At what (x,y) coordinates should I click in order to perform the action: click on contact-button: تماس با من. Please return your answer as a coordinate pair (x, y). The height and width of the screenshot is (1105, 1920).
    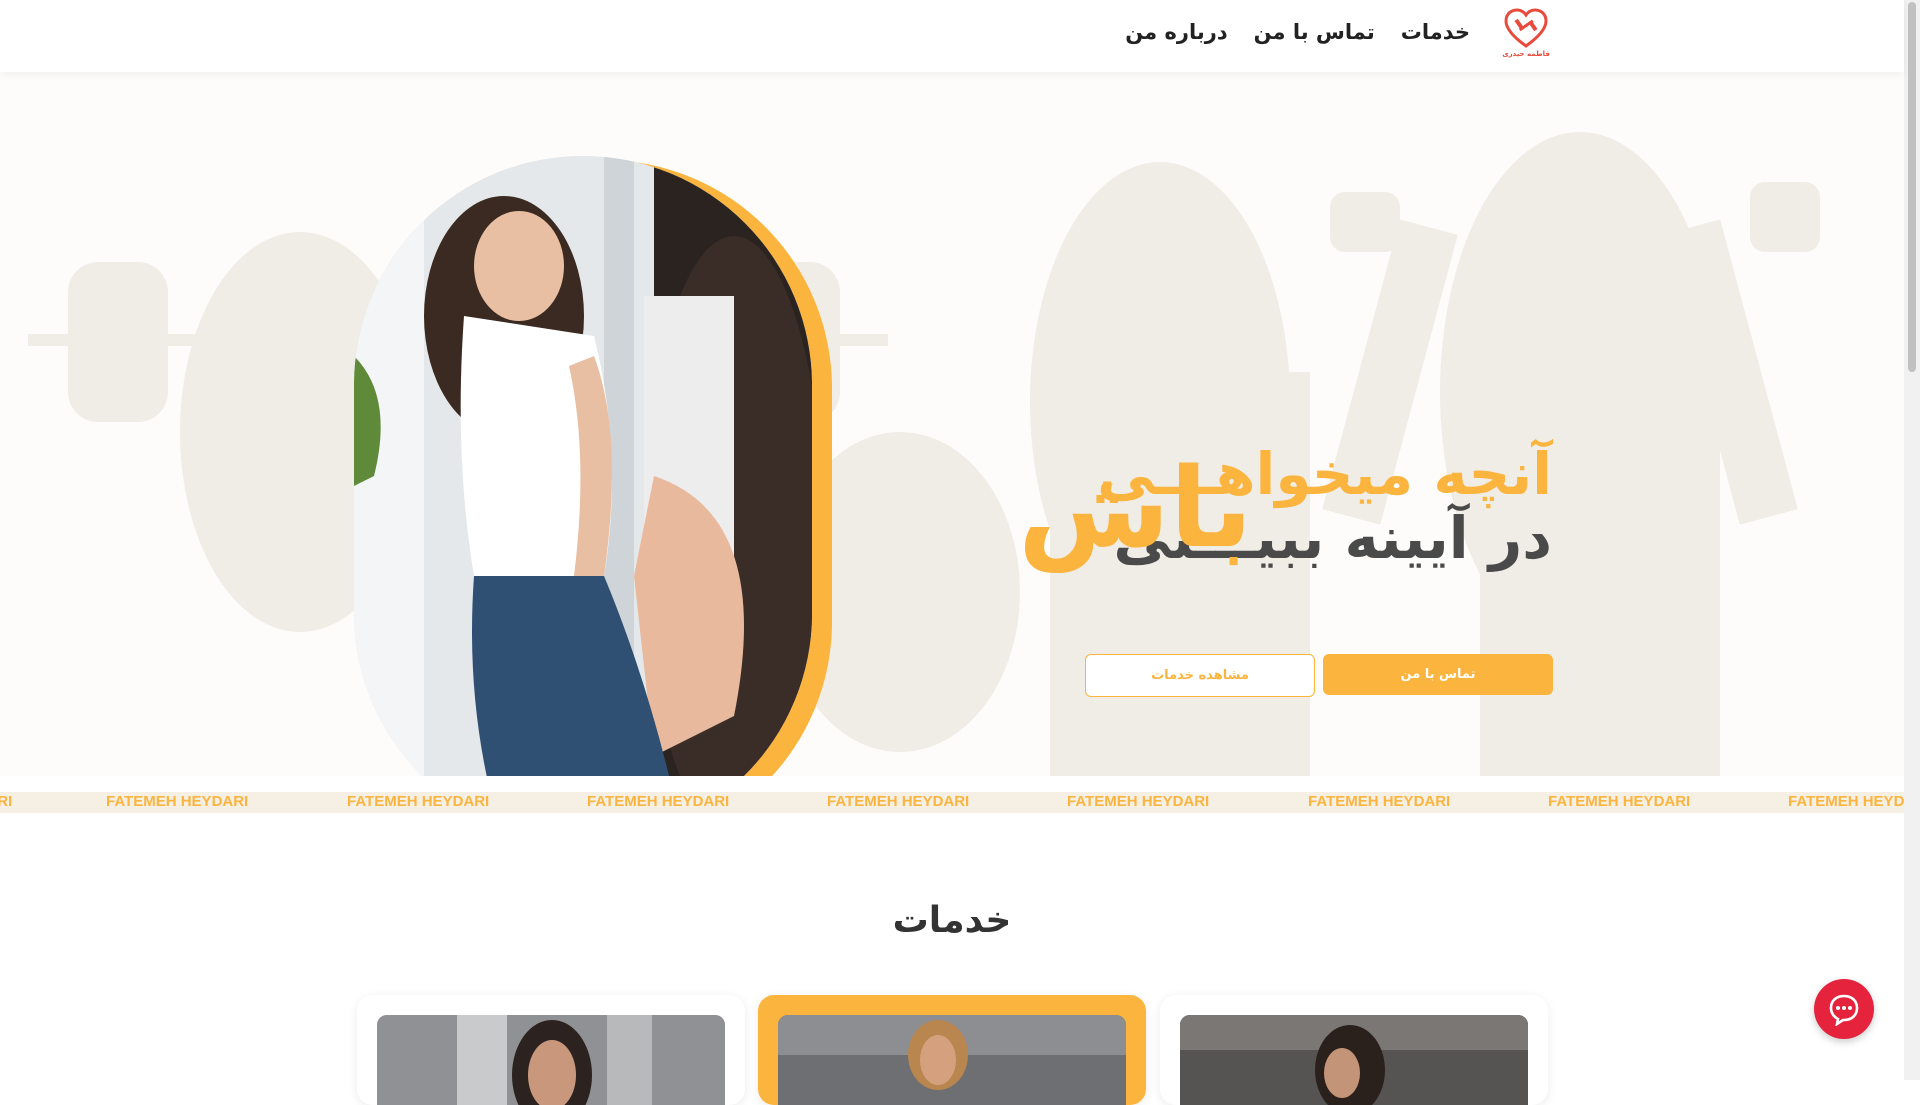
    Looking at the image, I should click on (1438, 674).